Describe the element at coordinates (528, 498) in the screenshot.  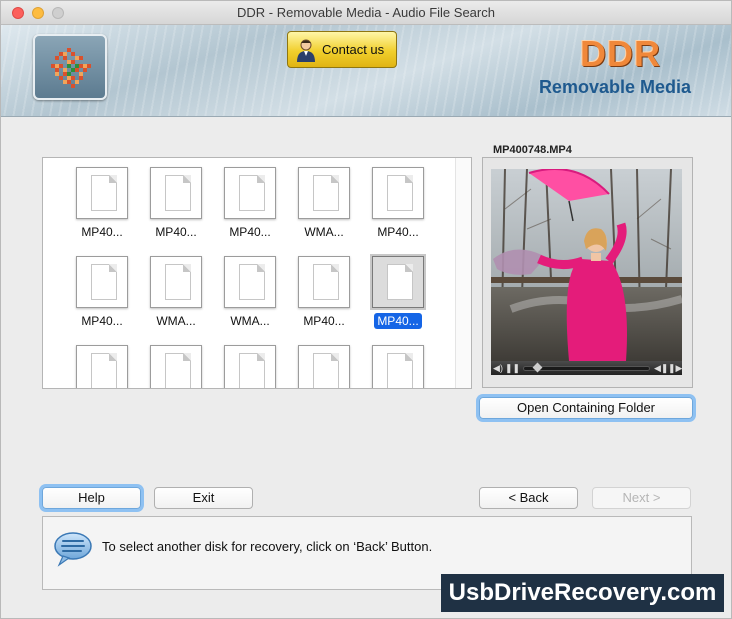
I see `back-button: < Back` at that location.